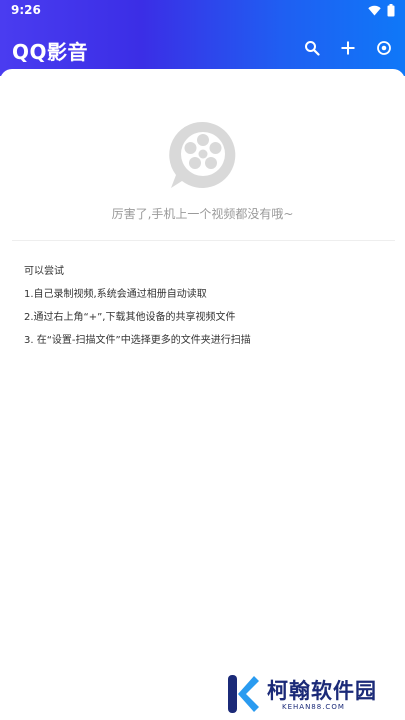 The width and height of the screenshot is (405, 720). What do you see at coordinates (243, 694) in the screenshot?
I see `watermark-logo-icon` at bounding box center [243, 694].